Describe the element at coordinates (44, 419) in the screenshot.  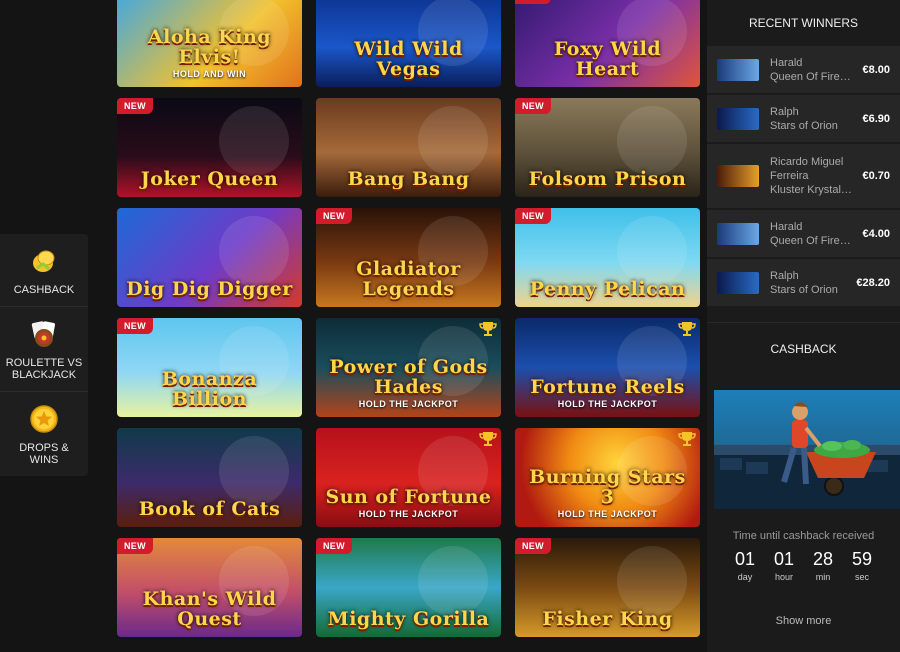
I see `star-coin-icon` at that location.